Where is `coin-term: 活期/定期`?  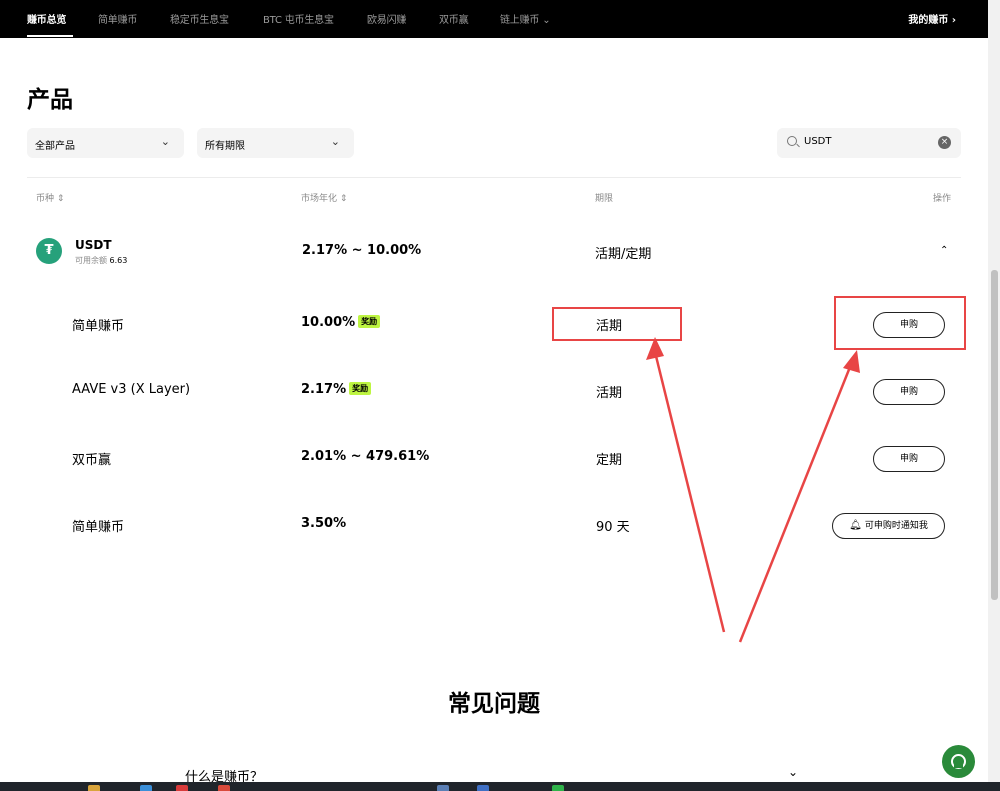
coin-term: 活期/定期 is located at coordinates (623, 254).